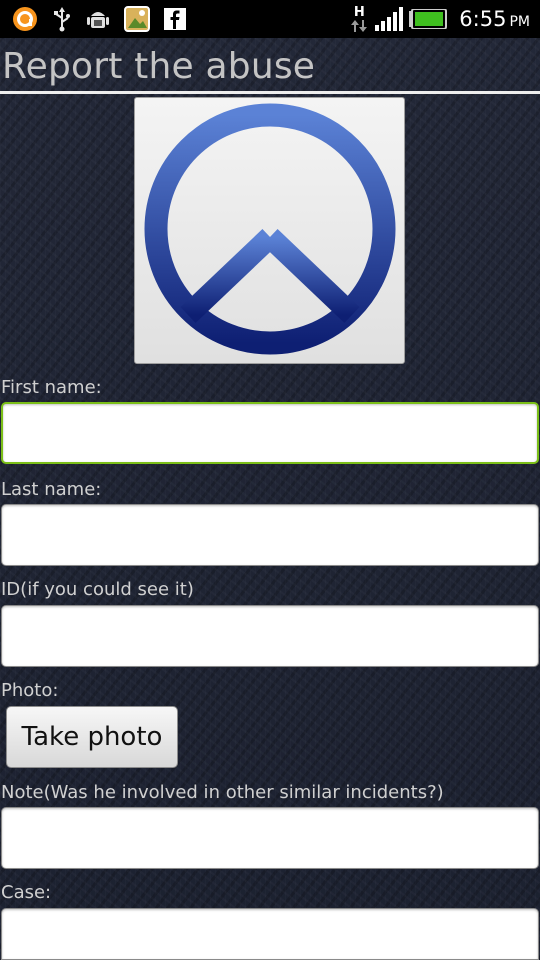 The width and height of the screenshot is (540, 960). What do you see at coordinates (270, 636) in the screenshot?
I see `id-field` at bounding box center [270, 636].